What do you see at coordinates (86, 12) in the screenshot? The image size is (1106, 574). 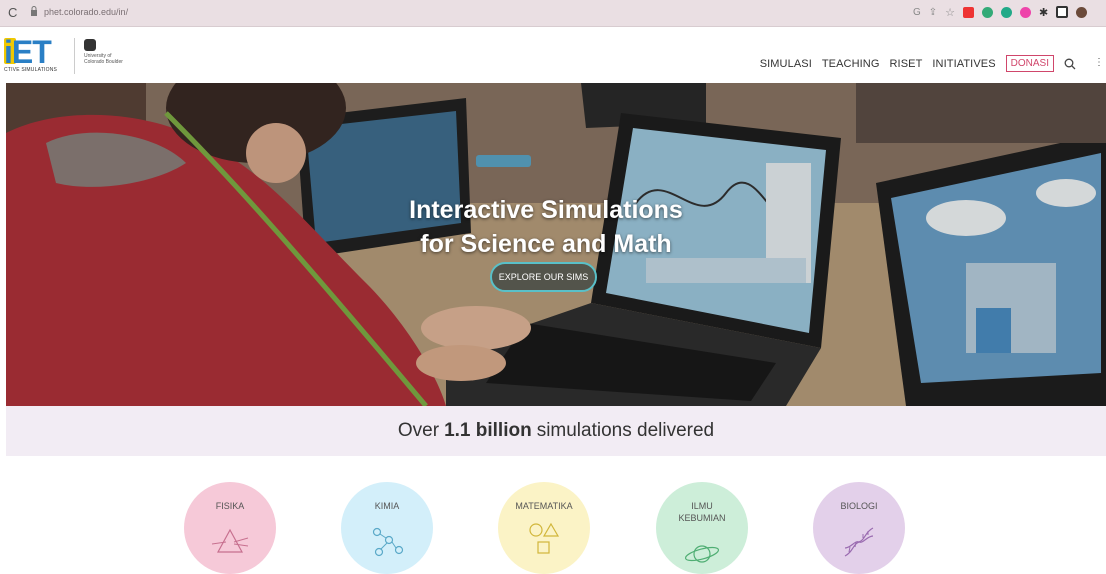 I see `address-bar: phet.colorado.edu/in/` at bounding box center [86, 12].